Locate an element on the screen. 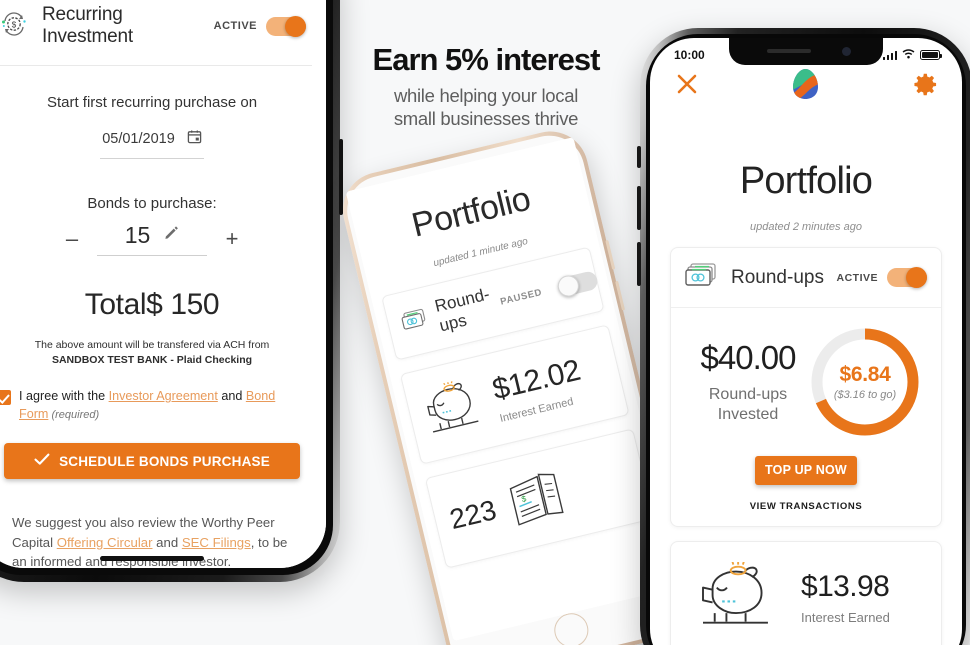 This screenshot has height=645, width=970. sec-filings-link: SEC Filings is located at coordinates (216, 542).